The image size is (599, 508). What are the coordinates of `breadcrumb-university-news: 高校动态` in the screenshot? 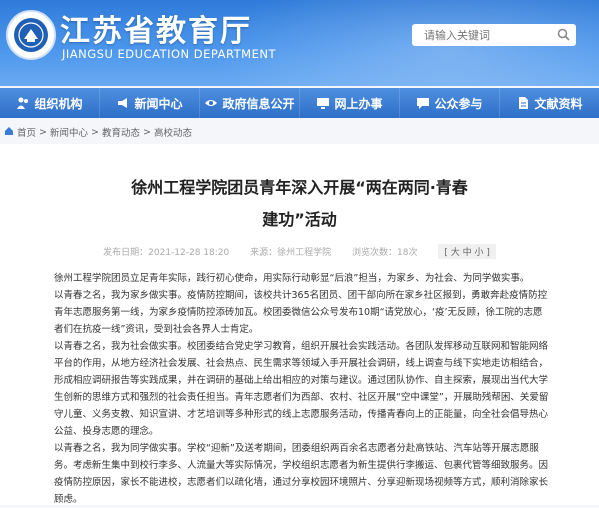 It's located at (173, 132).